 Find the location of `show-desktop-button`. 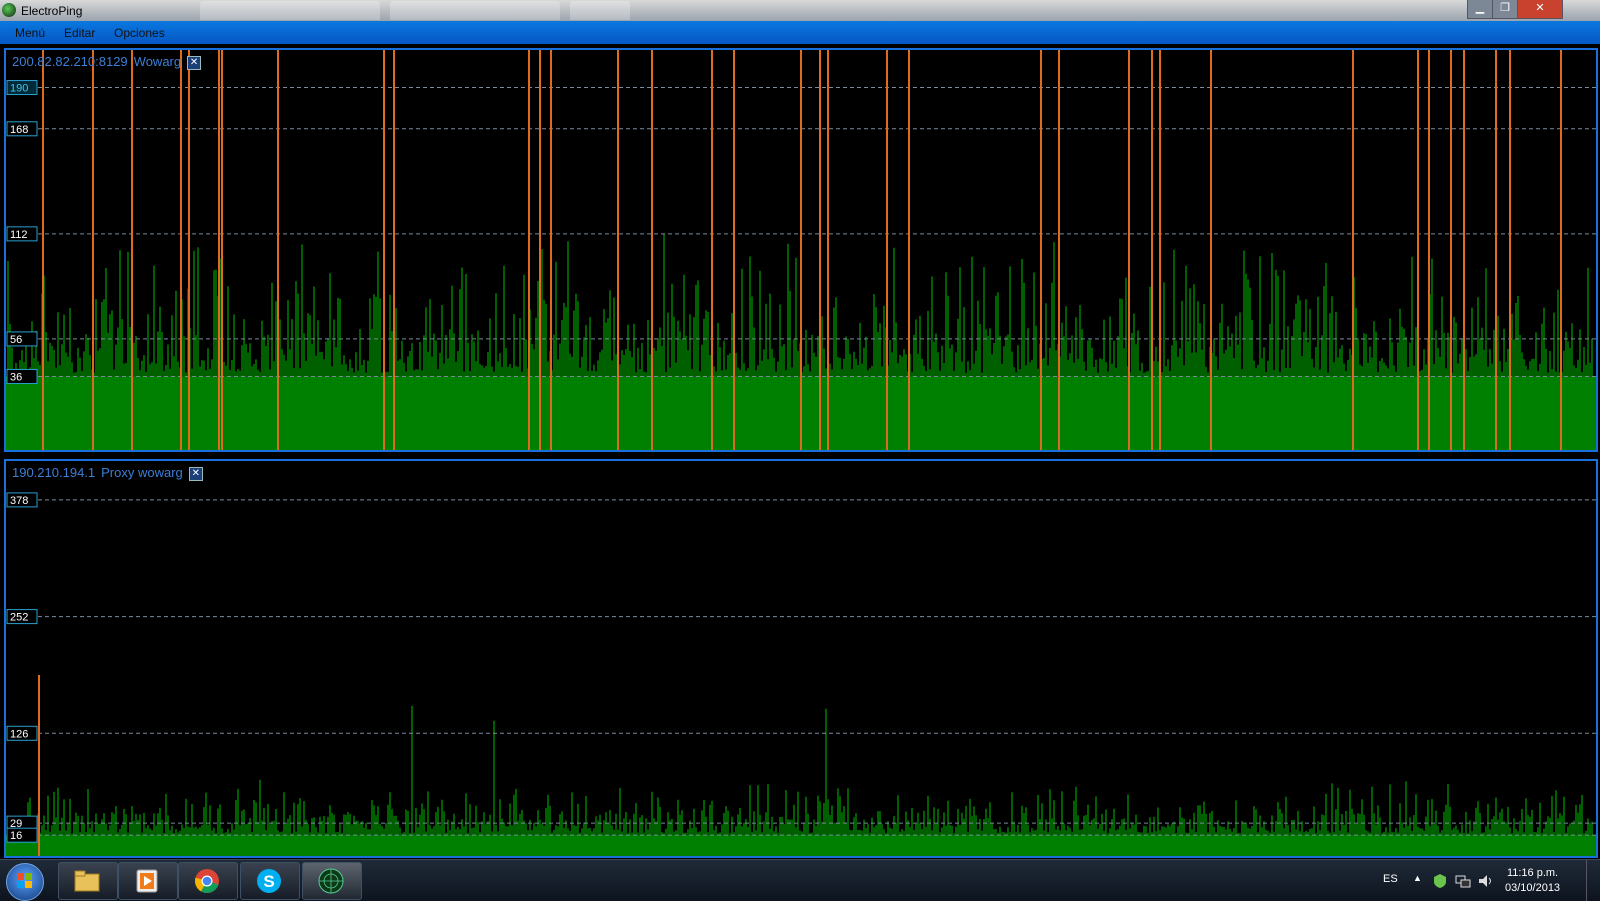

show-desktop-button is located at coordinates (1592, 880).